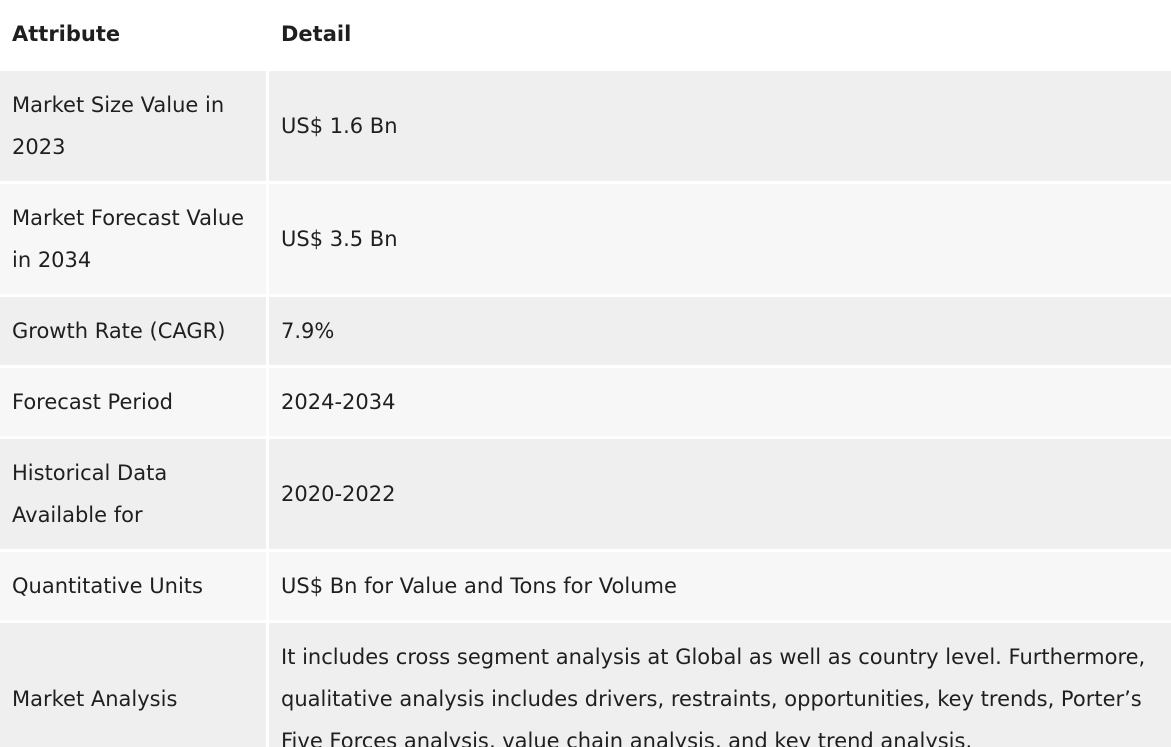  Describe the element at coordinates (134, 492) in the screenshot. I see `attribute-cell: Historical Data Available for` at that location.